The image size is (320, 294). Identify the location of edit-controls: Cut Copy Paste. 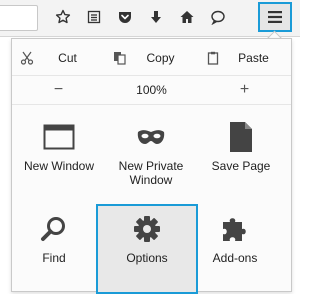
(151, 58).